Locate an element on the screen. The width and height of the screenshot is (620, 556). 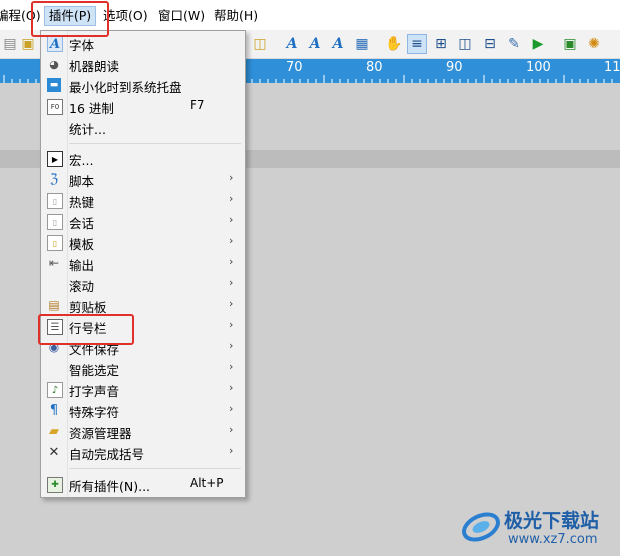
watermark: 极光下载站 www.xz7.com is located at coordinates (539, 528).